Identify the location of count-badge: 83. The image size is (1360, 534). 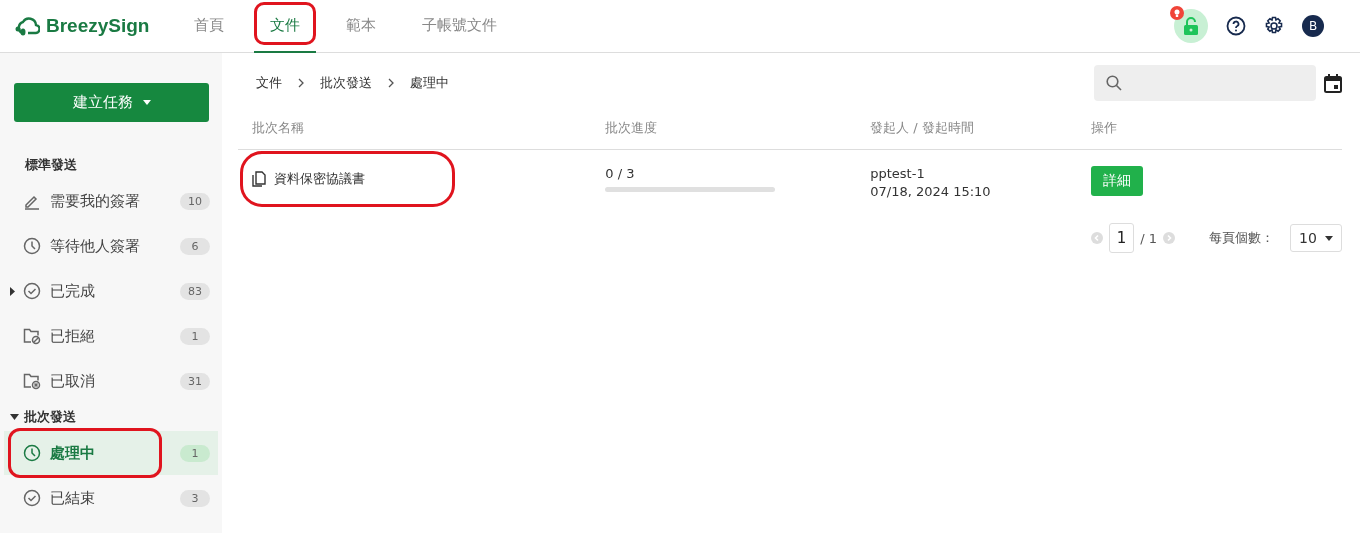
(195, 291).